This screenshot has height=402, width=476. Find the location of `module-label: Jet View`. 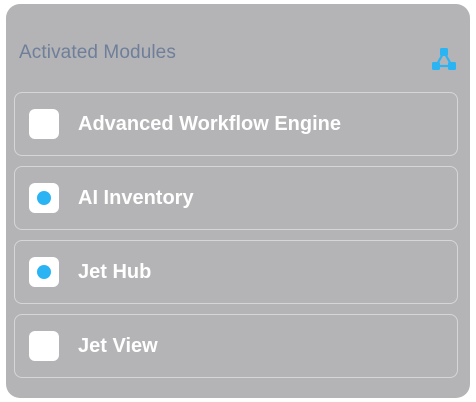

module-label: Jet View is located at coordinates (118, 346).